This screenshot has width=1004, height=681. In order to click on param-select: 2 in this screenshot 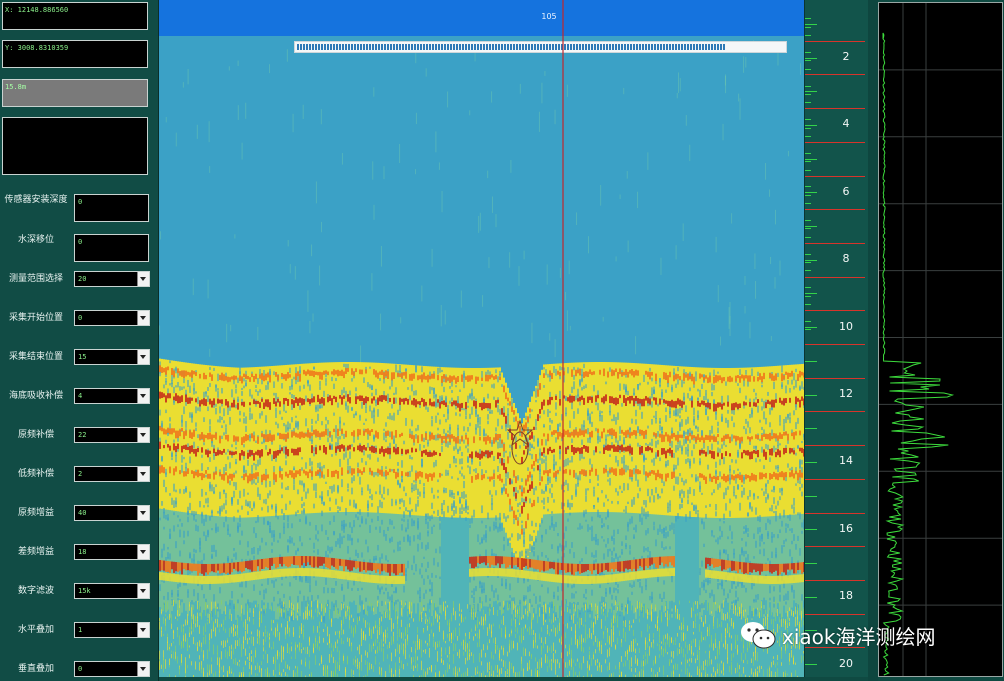, I will do `click(112, 474)`.